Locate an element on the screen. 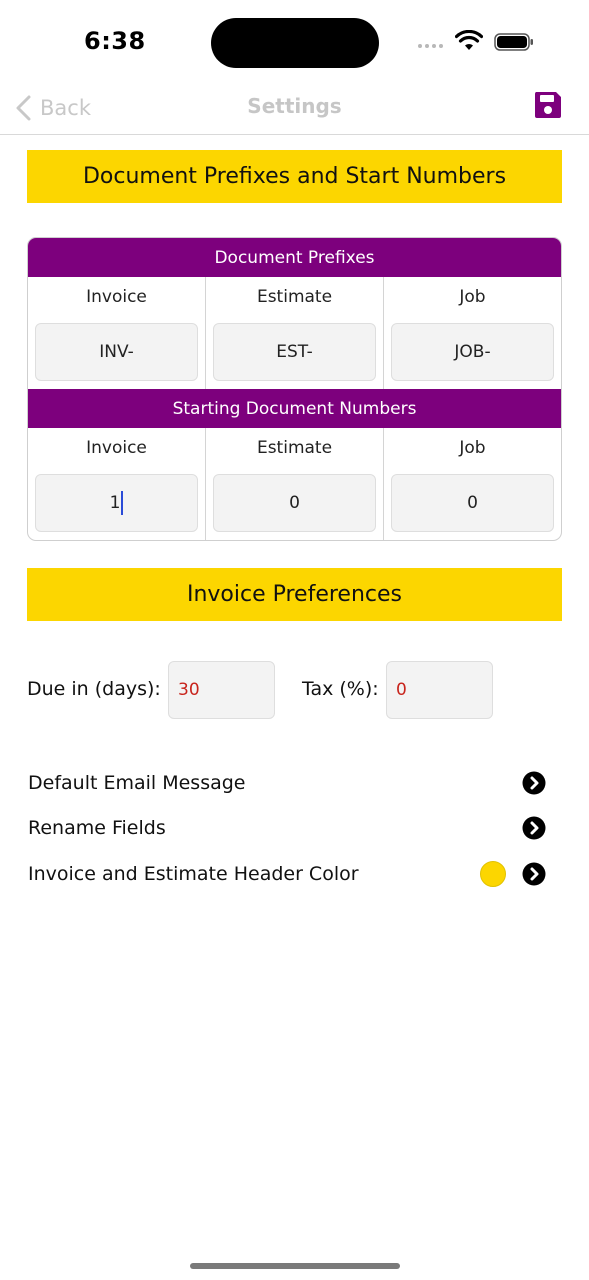 The width and height of the screenshot is (589, 1280). estimate-prefix-input: EST- is located at coordinates (294, 352).